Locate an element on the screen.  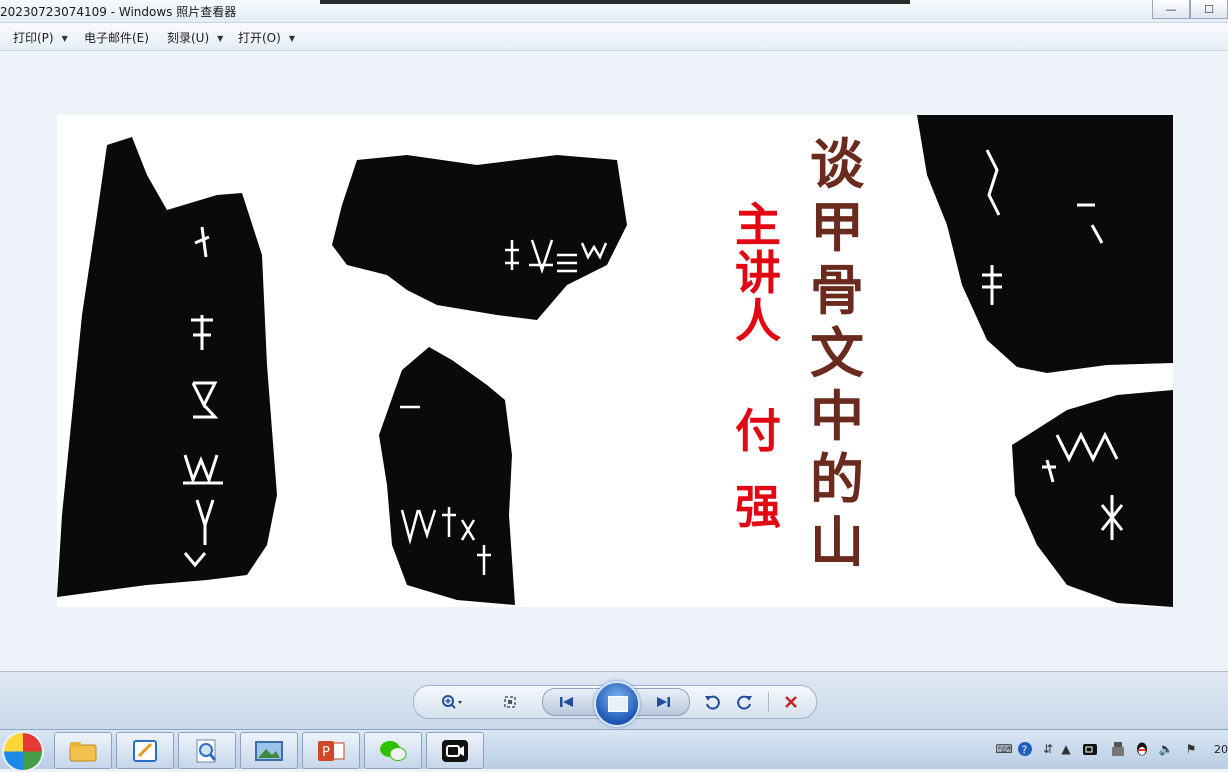
title-char: 甲 is located at coordinates (837, 227).